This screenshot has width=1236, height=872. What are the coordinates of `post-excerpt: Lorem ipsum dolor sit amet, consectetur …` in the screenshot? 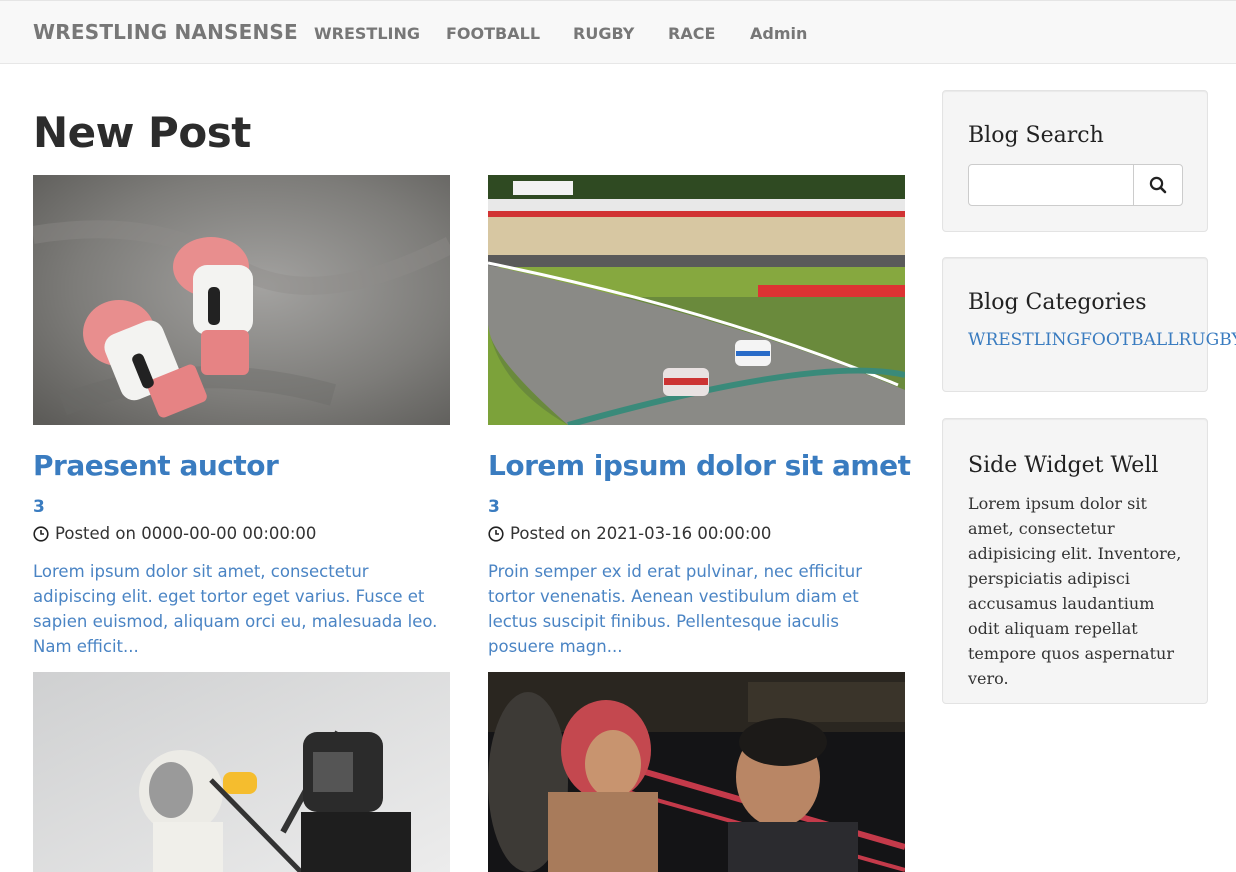 It's located at (241, 609).